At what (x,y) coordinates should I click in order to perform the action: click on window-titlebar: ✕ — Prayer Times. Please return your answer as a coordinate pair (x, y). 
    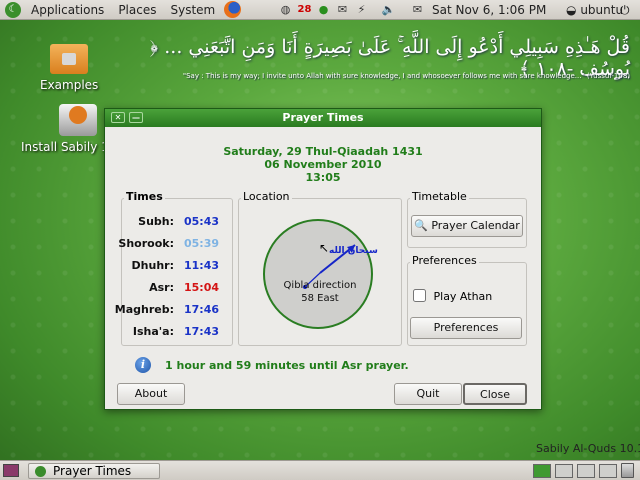
    Looking at the image, I should click on (323, 118).